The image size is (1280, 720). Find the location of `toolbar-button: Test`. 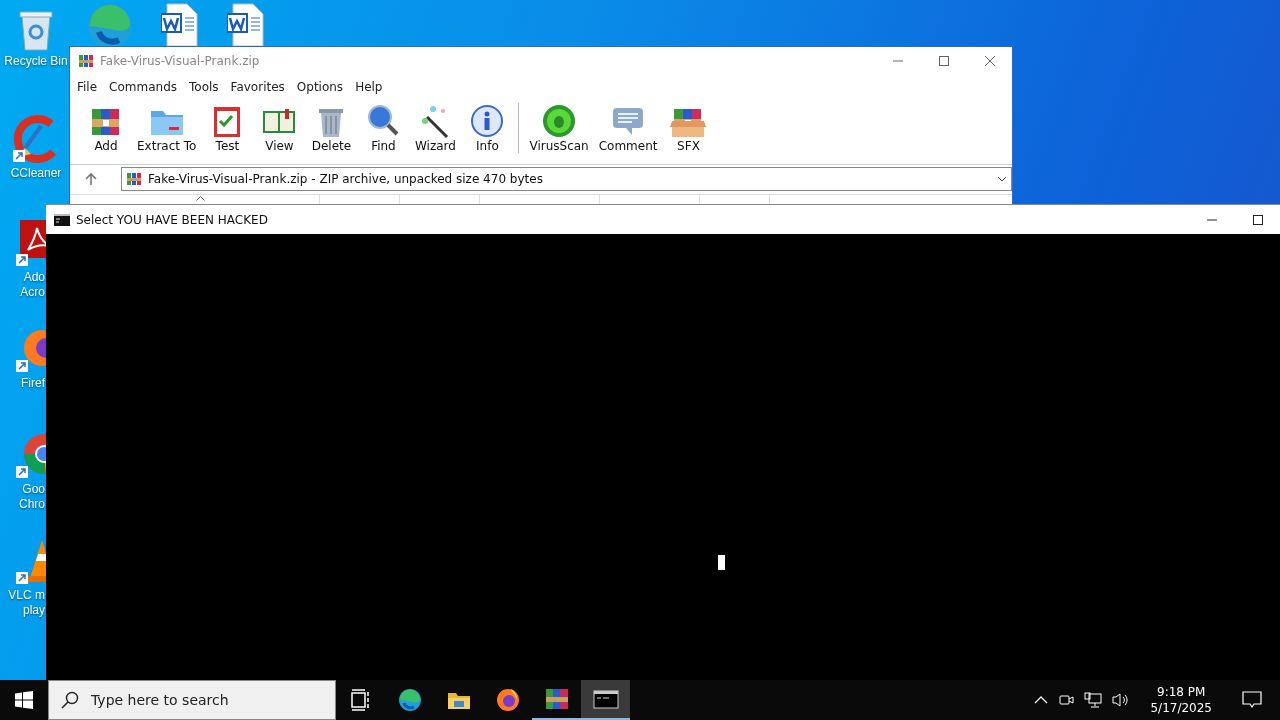

toolbar-button: Test is located at coordinates (227, 128).